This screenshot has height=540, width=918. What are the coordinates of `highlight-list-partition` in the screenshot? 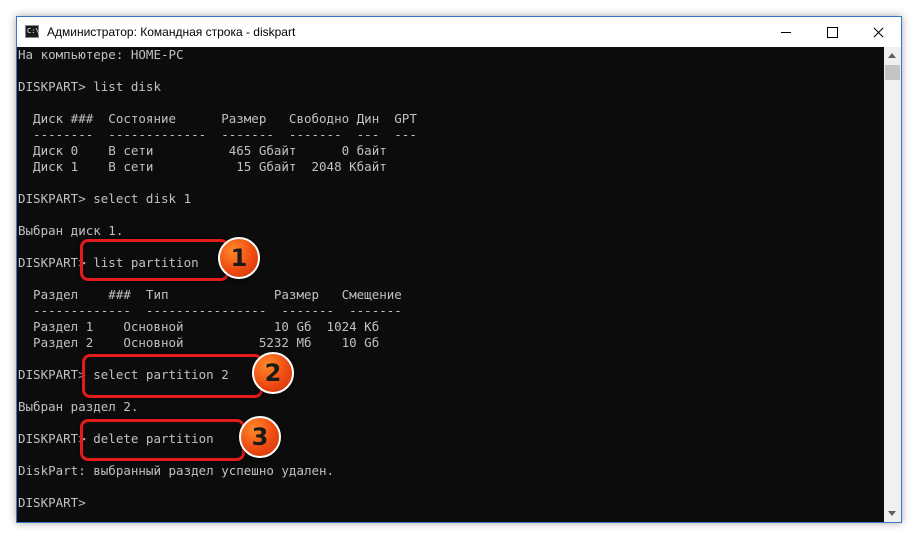 It's located at (154, 260).